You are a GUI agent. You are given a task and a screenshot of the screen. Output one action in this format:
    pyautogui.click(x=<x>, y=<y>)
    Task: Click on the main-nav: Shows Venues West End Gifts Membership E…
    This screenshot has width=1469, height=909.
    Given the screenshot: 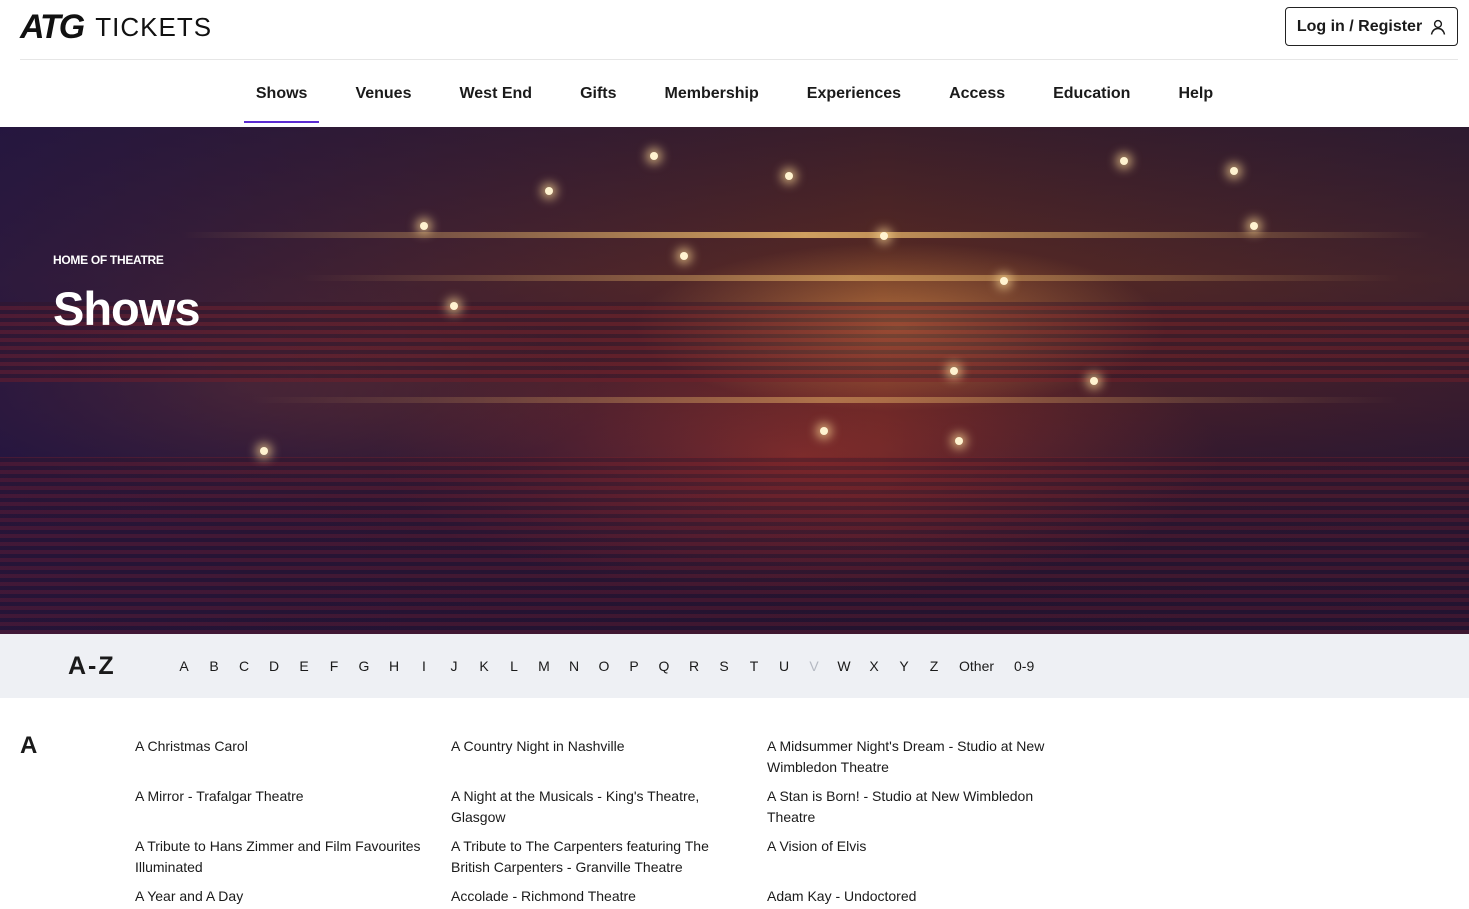 What is the action you would take?
    pyautogui.click(x=734, y=93)
    